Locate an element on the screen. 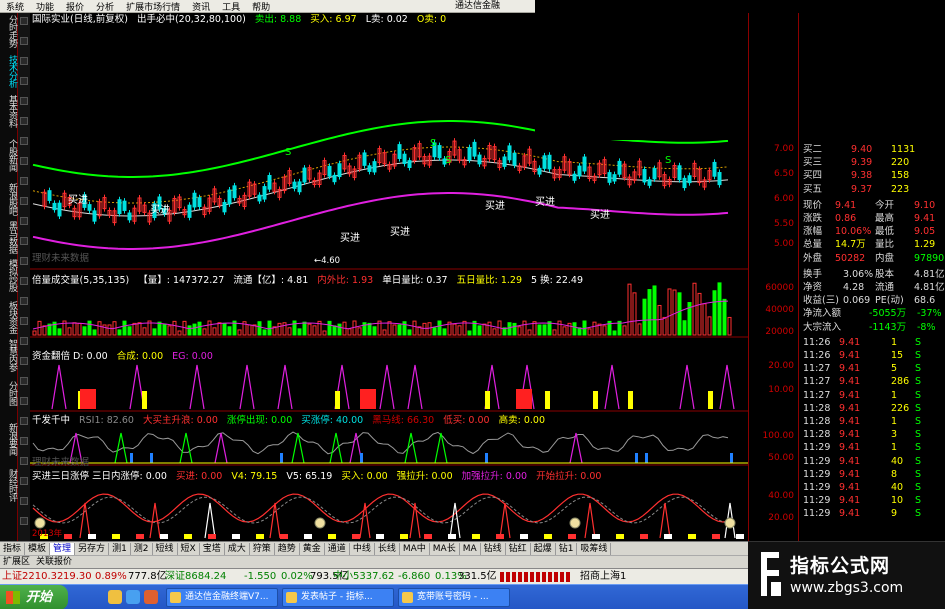 This screenshot has width=945, height=609. sz-pct: 0.02% is located at coordinates (297, 576).